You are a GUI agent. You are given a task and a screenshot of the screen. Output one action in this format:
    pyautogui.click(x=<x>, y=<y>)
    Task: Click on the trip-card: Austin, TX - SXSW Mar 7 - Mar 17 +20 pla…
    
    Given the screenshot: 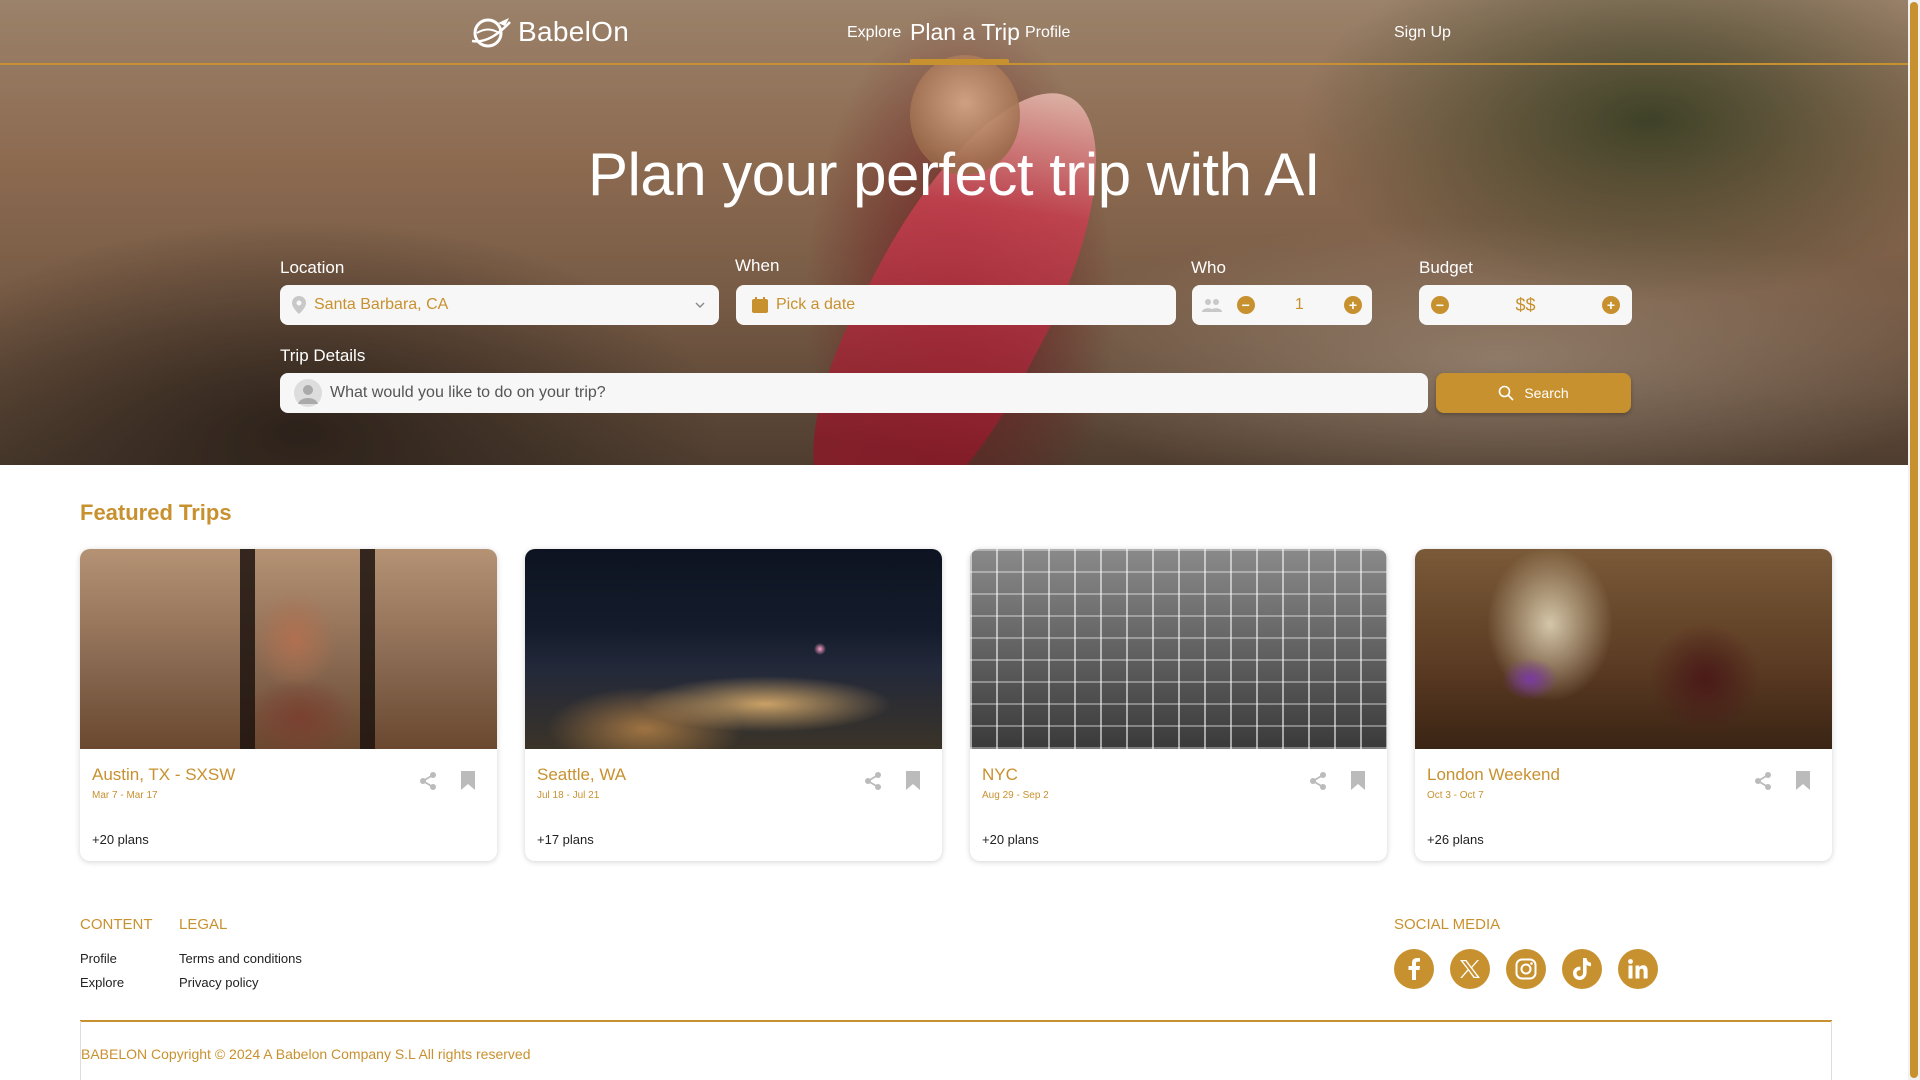 What is the action you would take?
    pyautogui.click(x=288, y=705)
    